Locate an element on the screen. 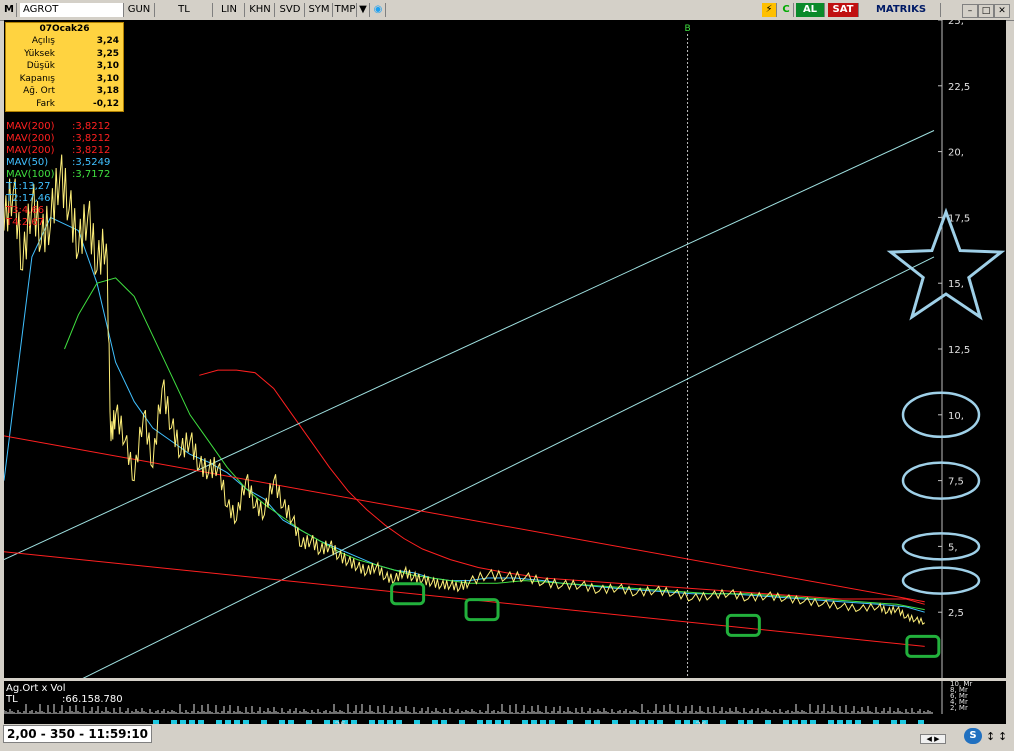  legend-name: T3:4,66 is located at coordinates (25, 210).